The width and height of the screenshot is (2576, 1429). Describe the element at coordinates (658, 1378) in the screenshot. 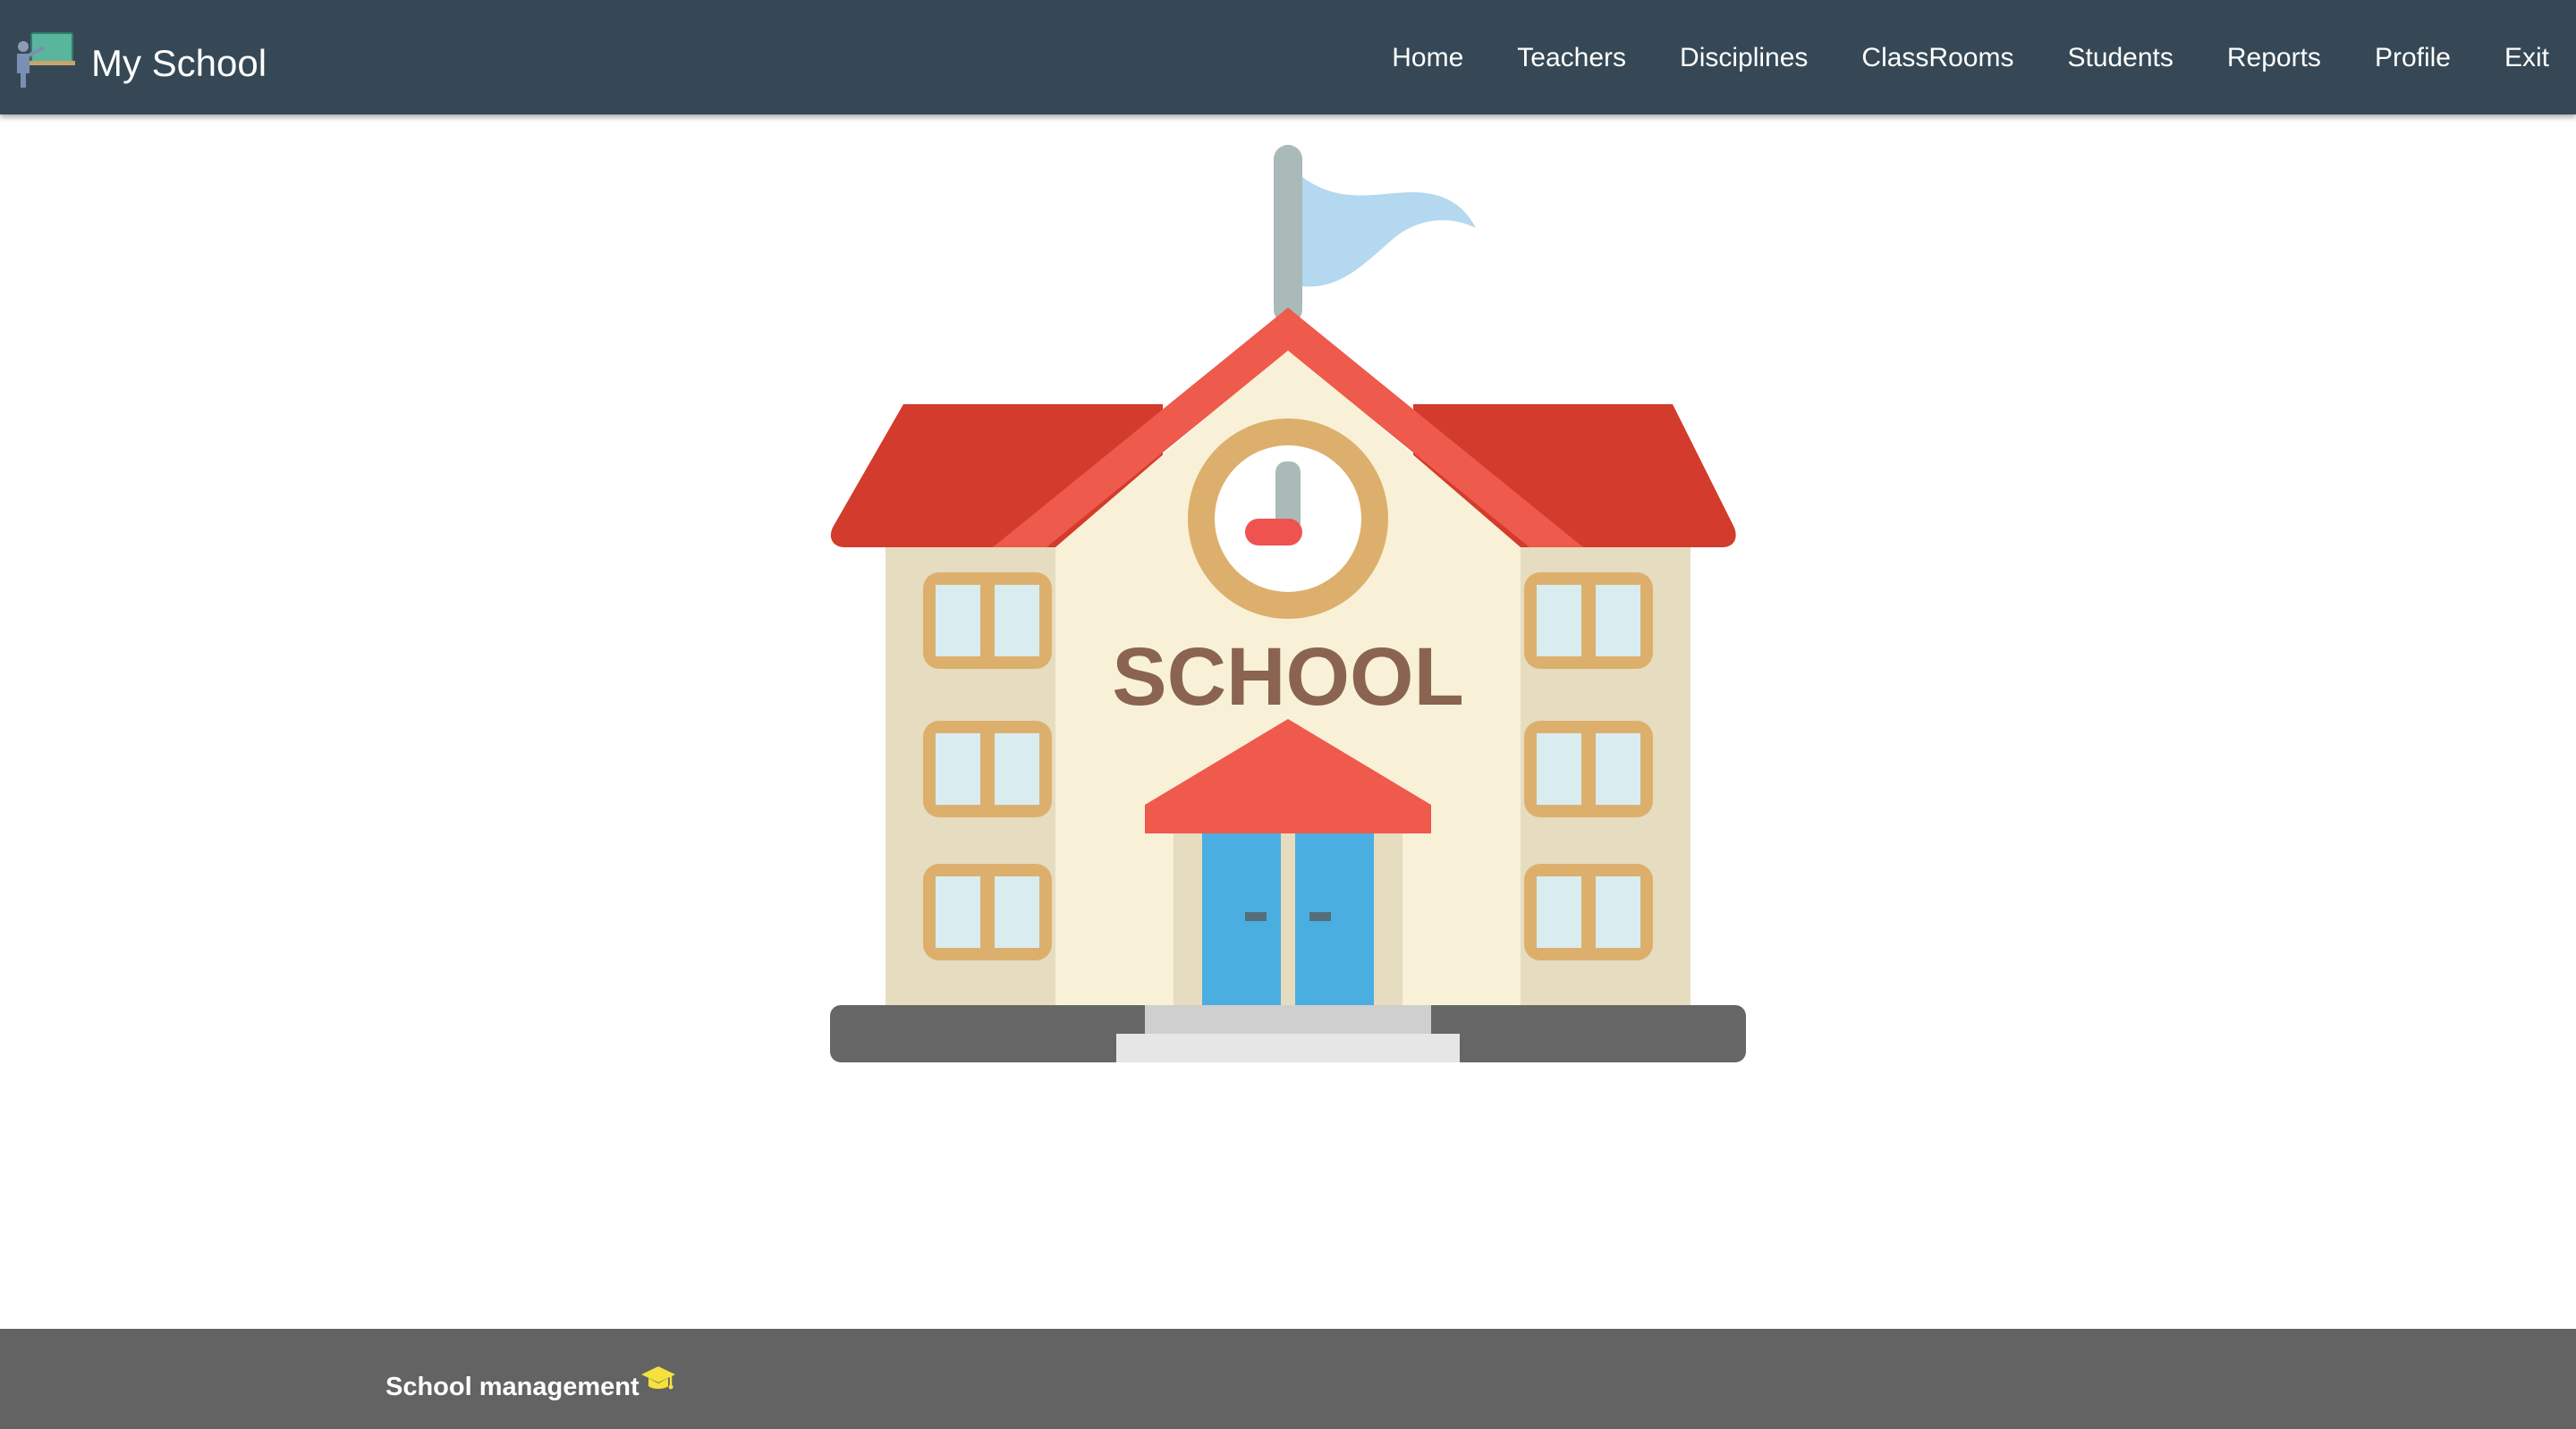

I see `graduation-cap-icon` at that location.